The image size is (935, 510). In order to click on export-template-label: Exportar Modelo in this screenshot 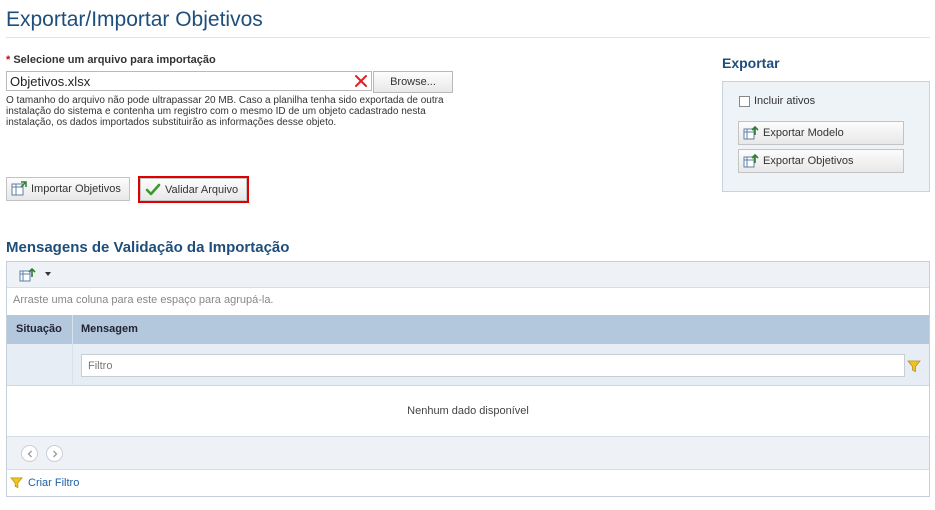, I will do `click(803, 133)`.